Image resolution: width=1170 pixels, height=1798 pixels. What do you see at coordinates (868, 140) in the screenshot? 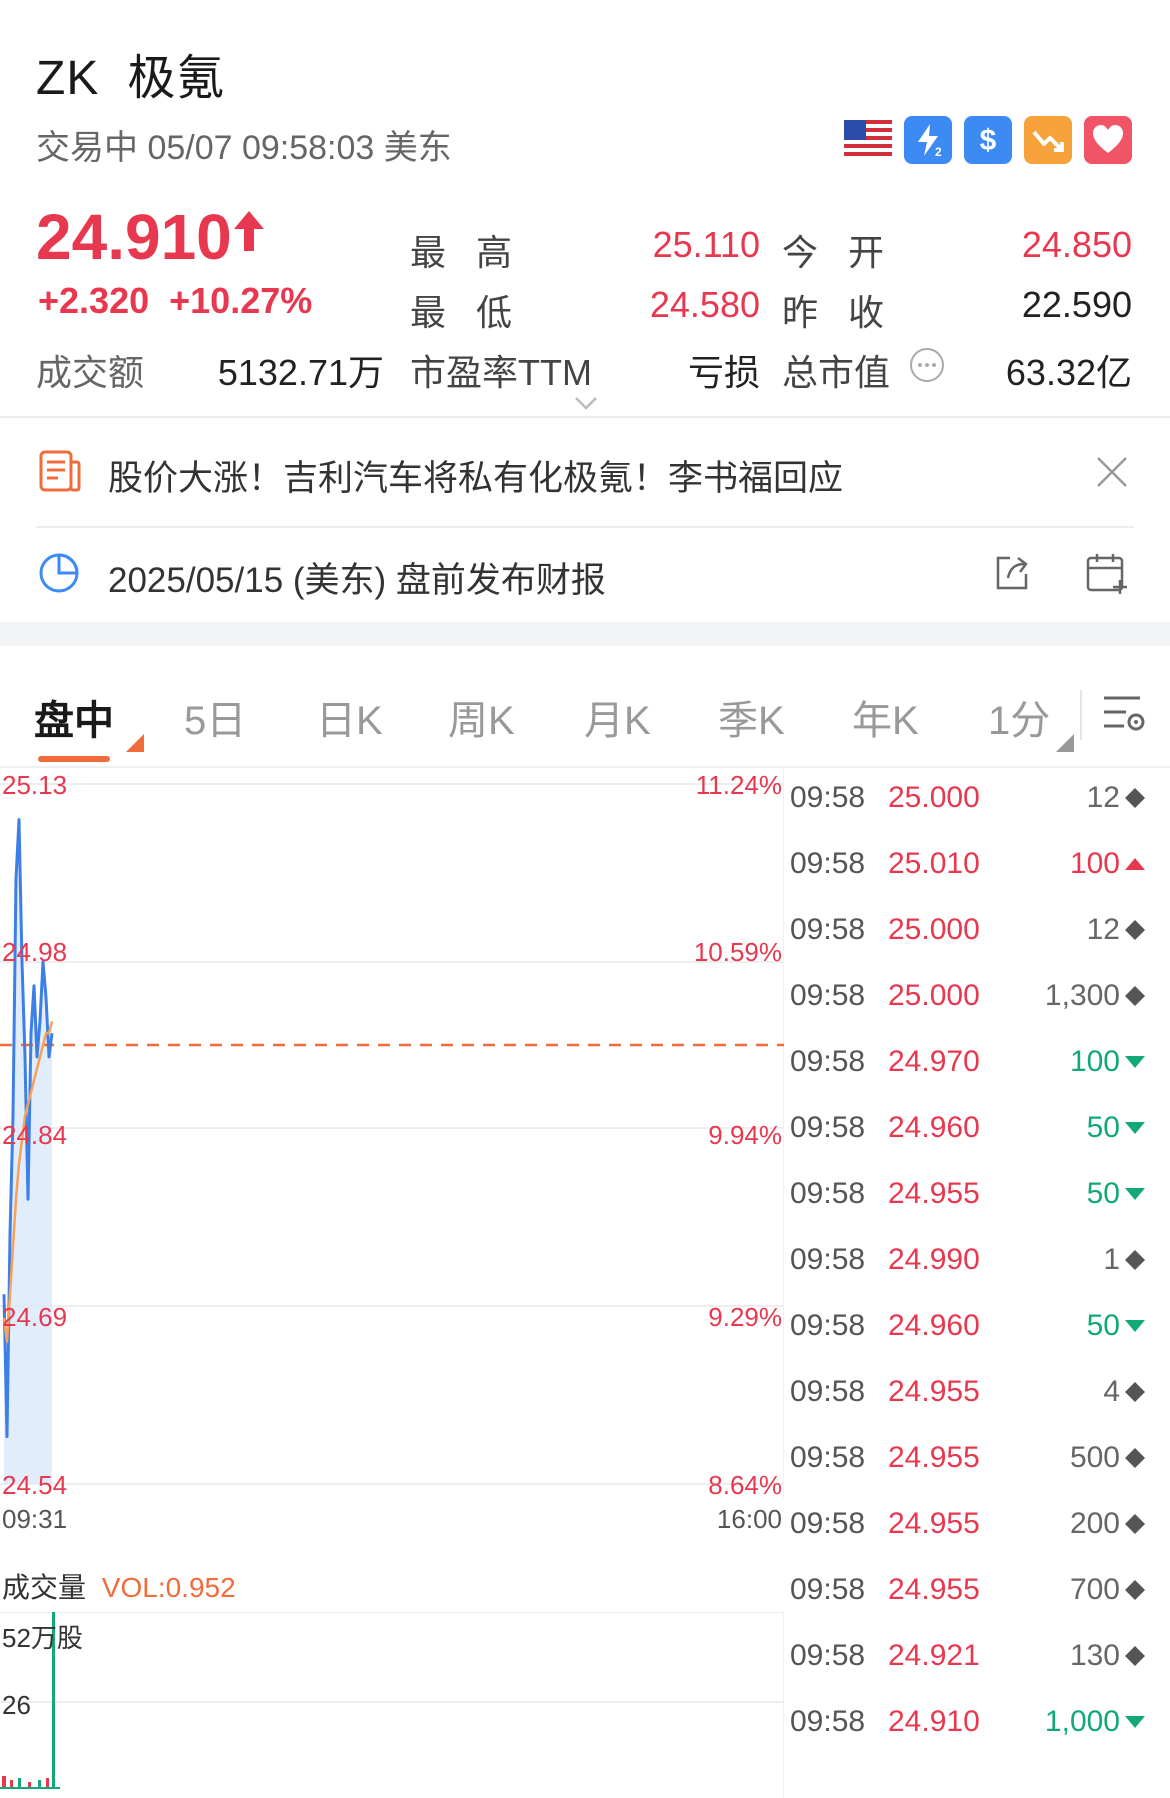
I see `us-flag-icon` at bounding box center [868, 140].